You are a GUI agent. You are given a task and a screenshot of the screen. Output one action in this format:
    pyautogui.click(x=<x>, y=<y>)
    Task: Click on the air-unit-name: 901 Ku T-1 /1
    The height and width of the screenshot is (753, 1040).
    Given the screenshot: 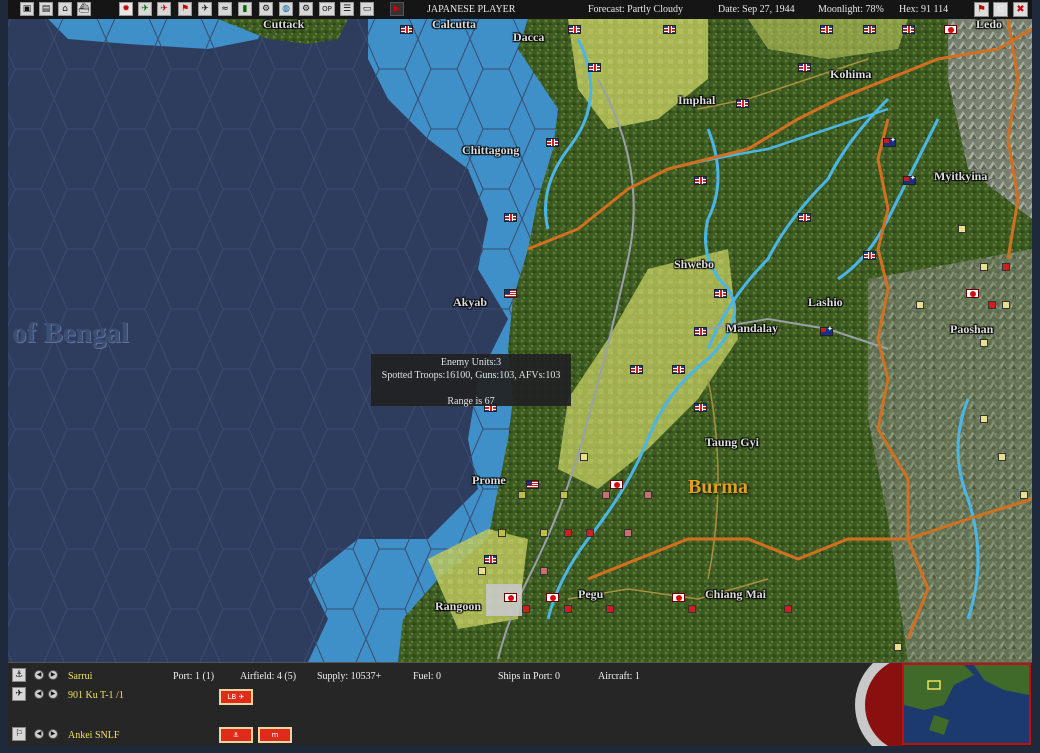 What is the action you would take?
    pyautogui.click(x=96, y=695)
    